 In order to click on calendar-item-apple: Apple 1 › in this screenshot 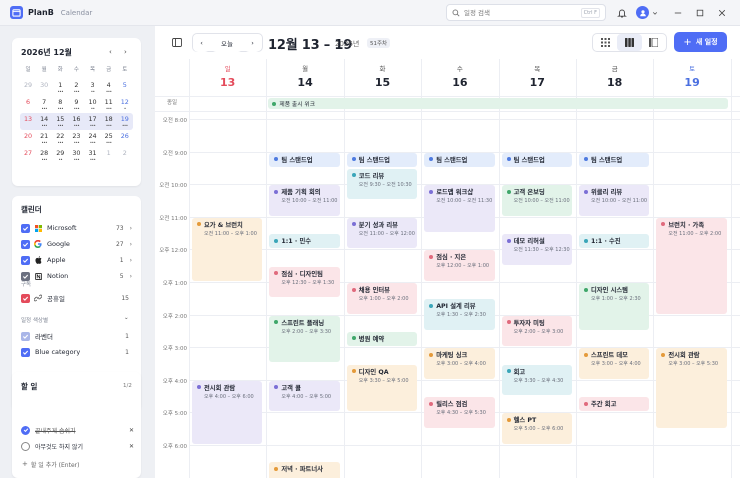, I will do `click(76, 260)`.